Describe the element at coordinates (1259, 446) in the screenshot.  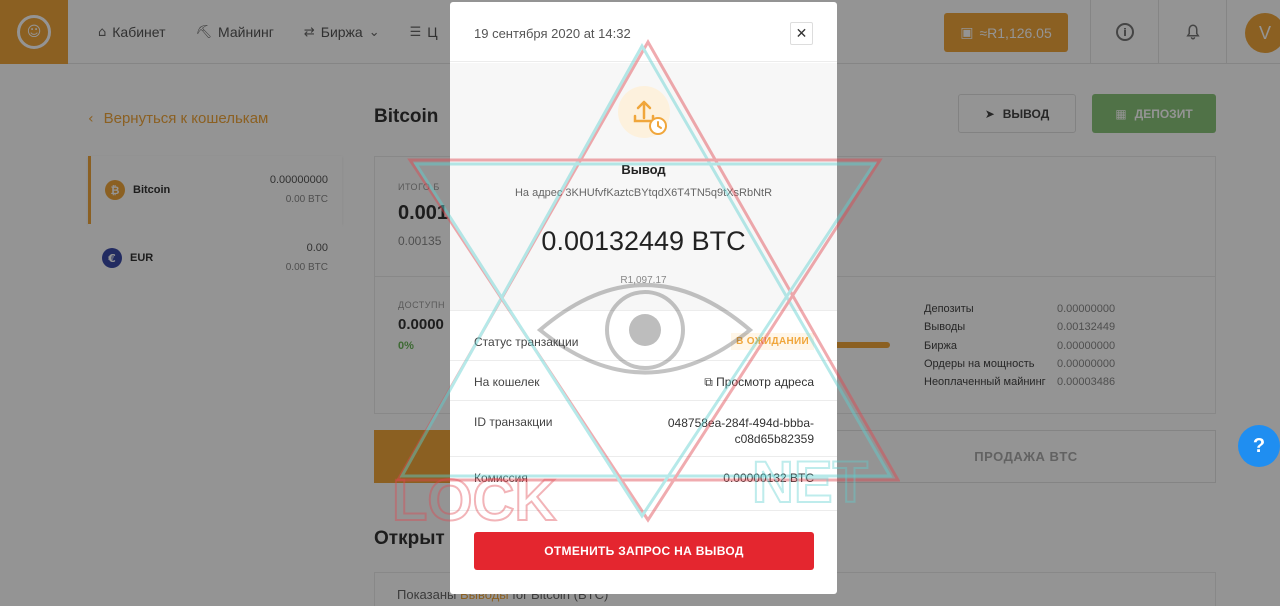
I see `help-button: ?` at that location.